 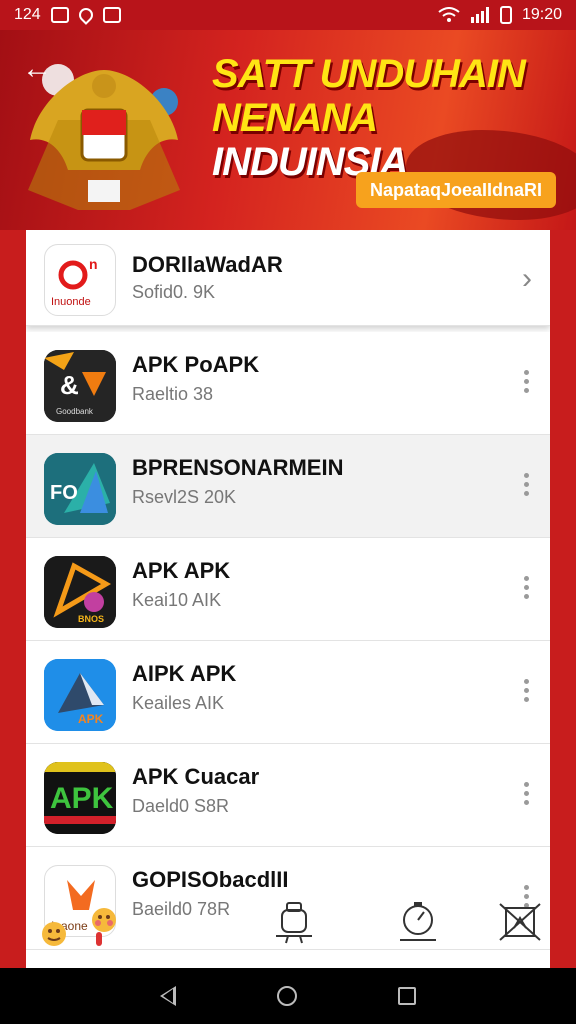 What do you see at coordinates (80, 592) in the screenshot?
I see `app-icon: BNOS` at bounding box center [80, 592].